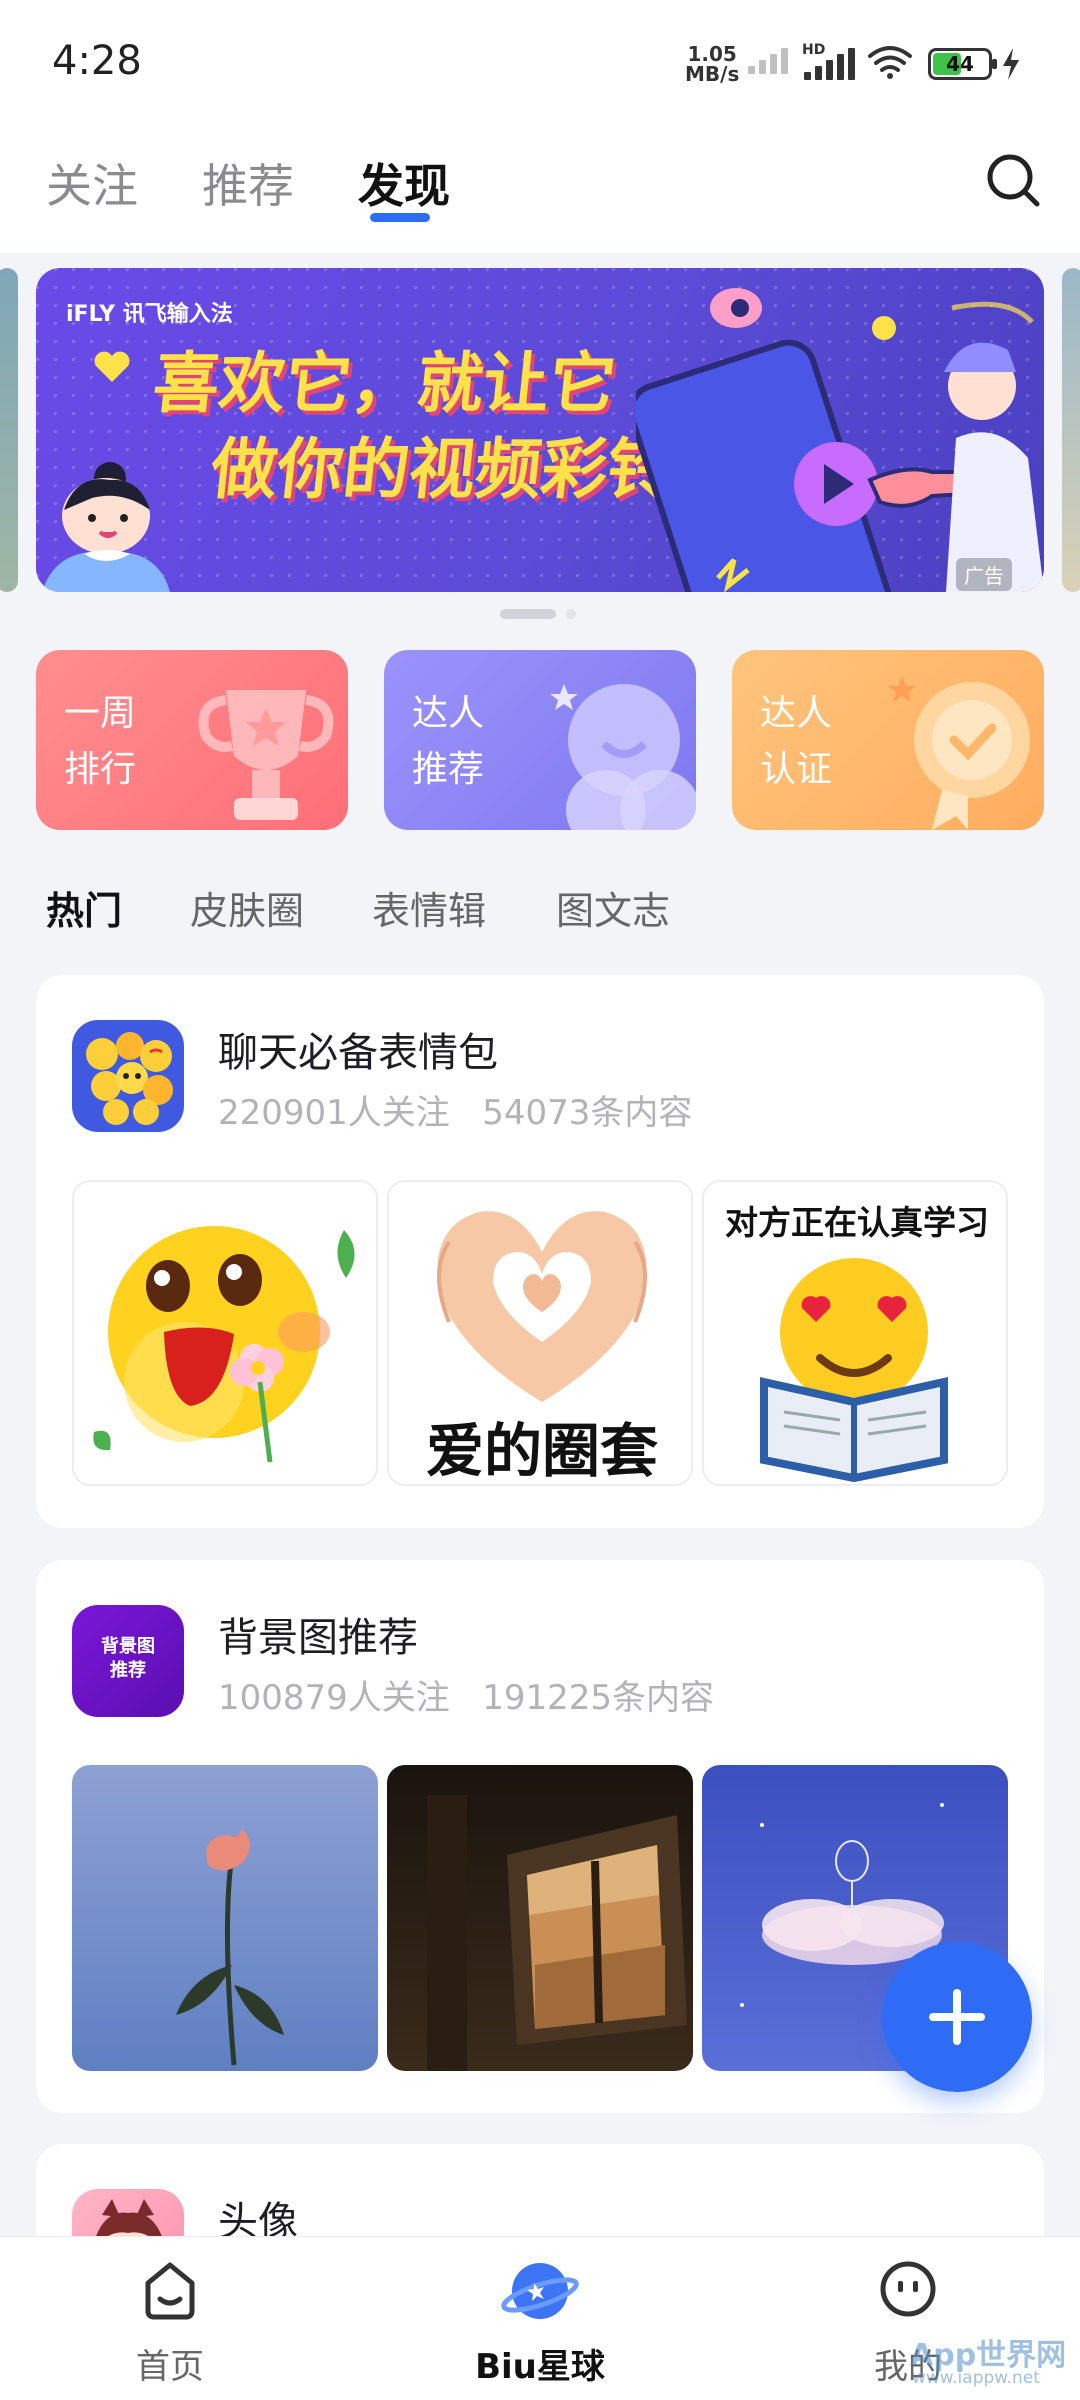  Describe the element at coordinates (448, 741) in the screenshot. I see `expert-recommend-label: 达人 推荐` at that location.